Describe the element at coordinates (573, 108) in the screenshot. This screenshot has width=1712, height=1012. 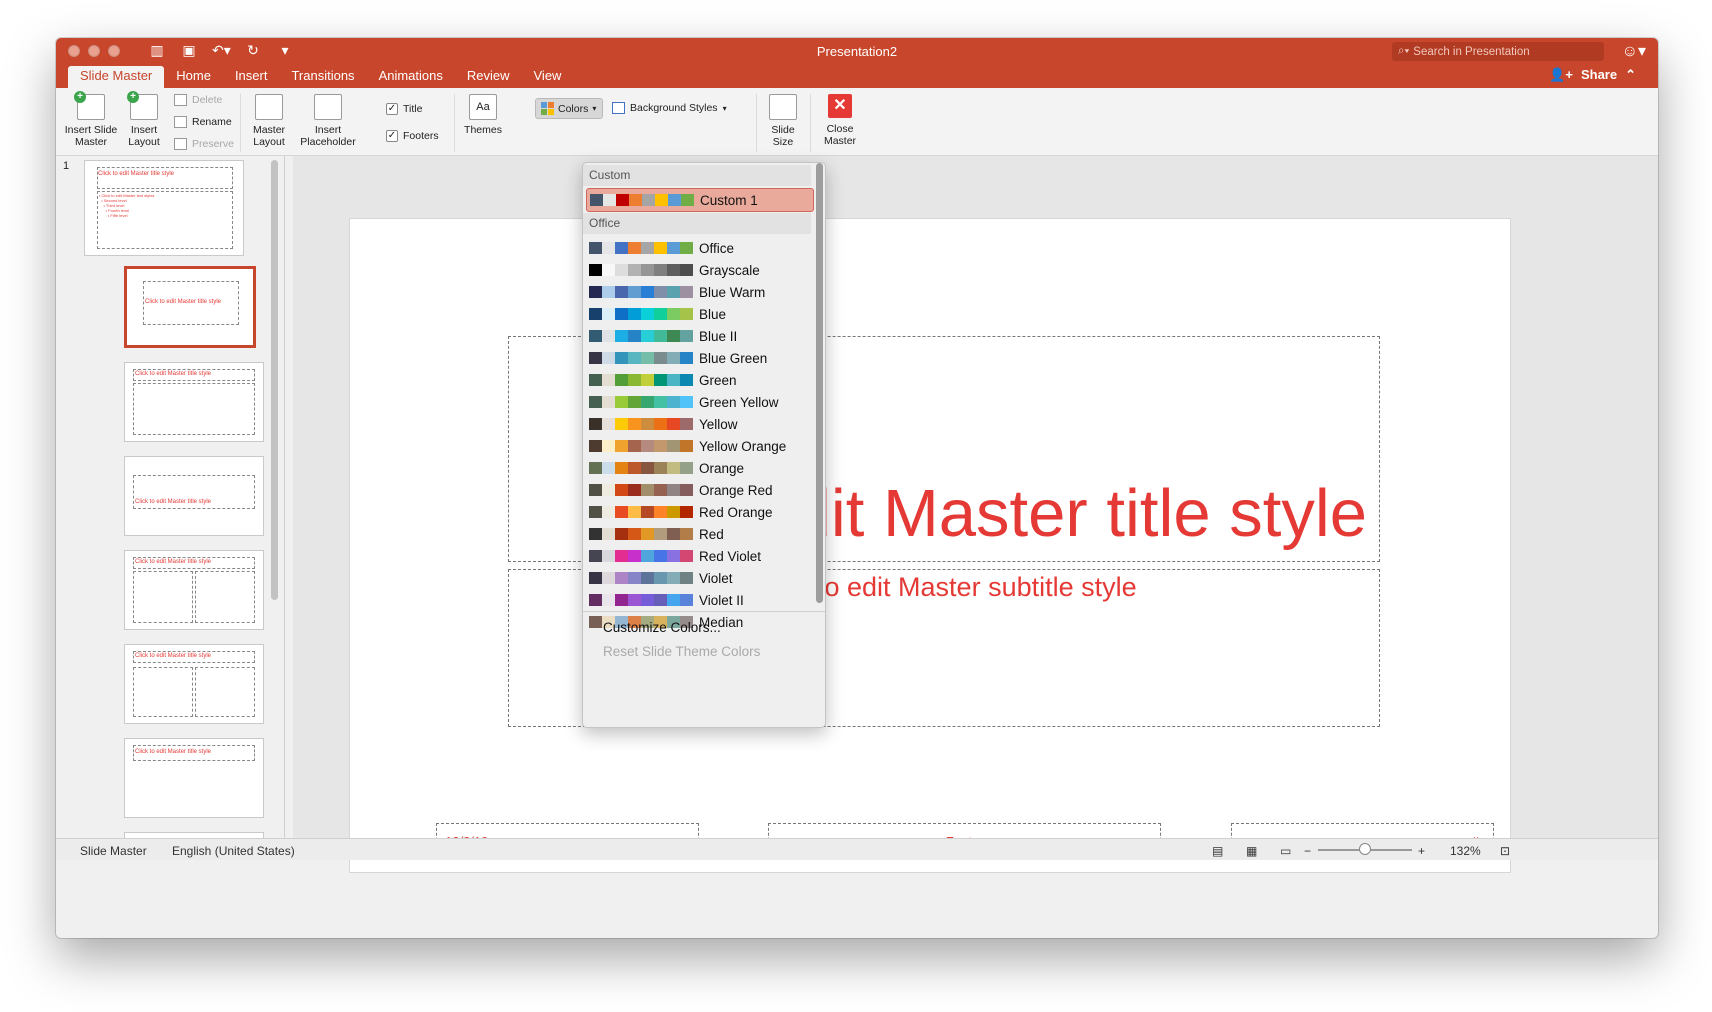
I see `colors-label: Colors` at that location.